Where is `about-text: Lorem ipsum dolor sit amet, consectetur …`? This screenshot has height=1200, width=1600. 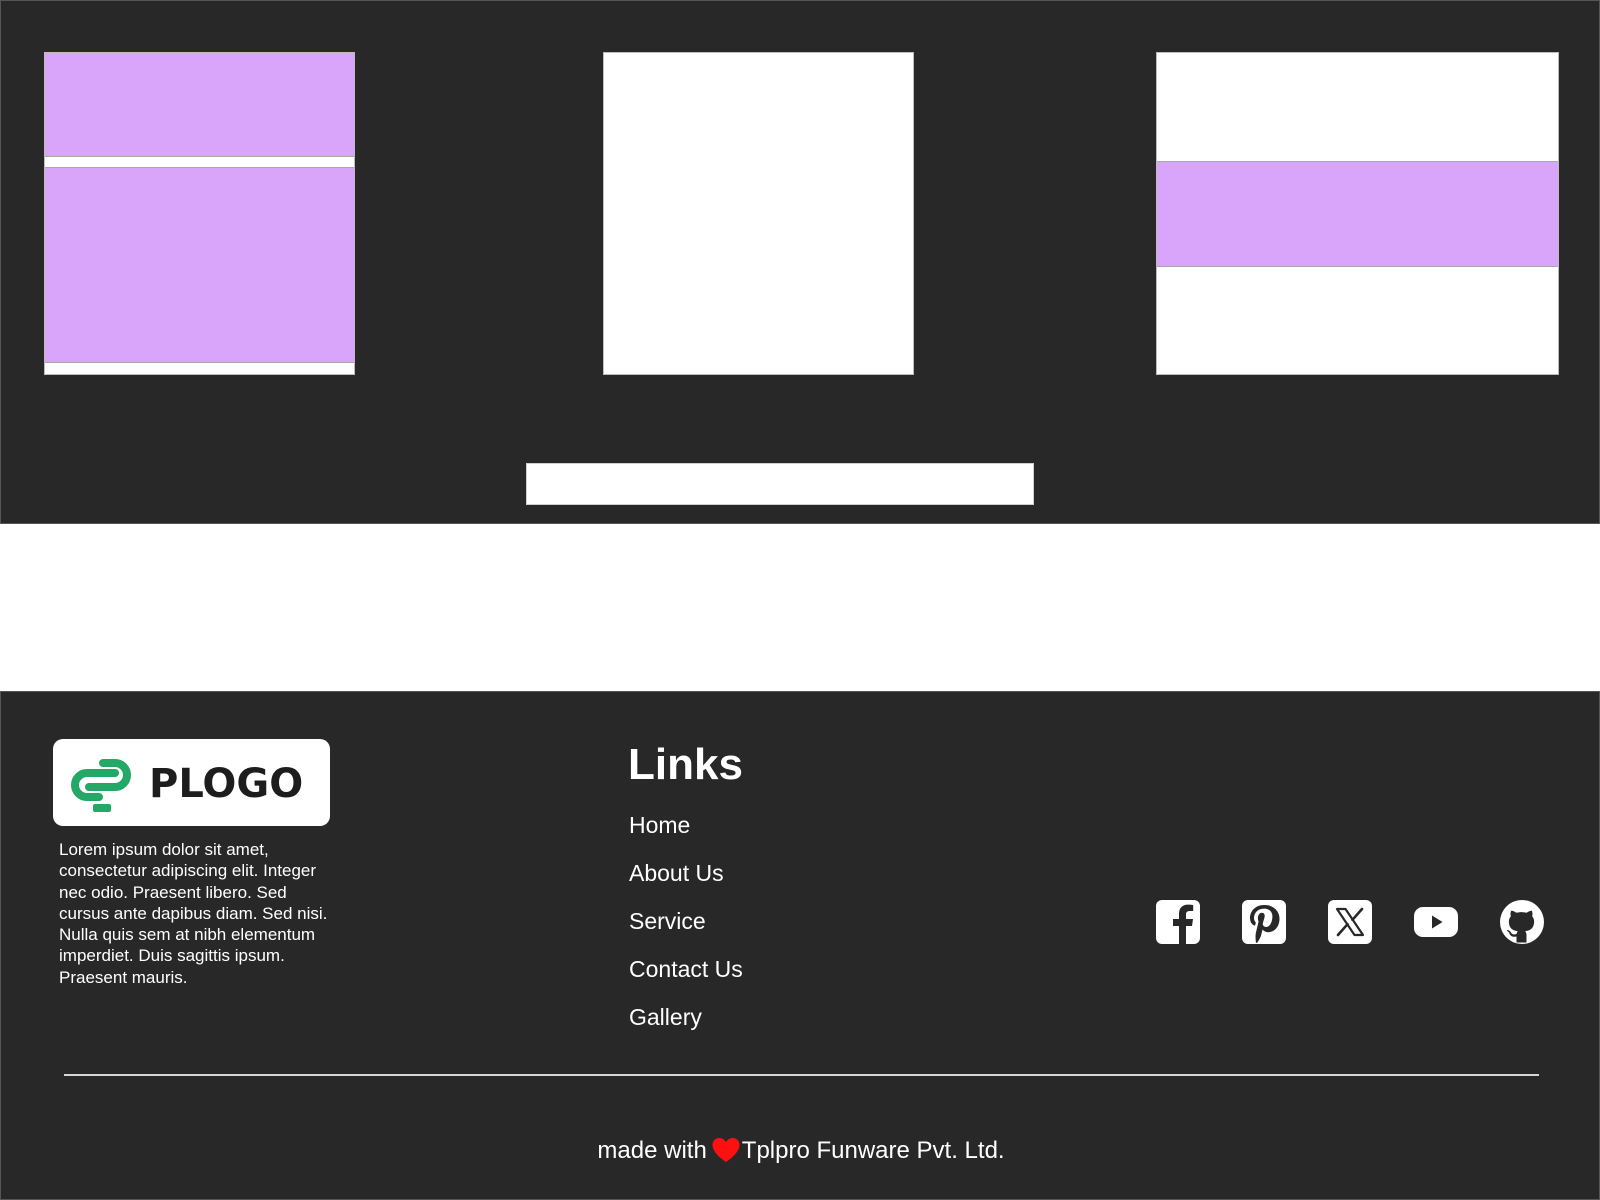
about-text: Lorem ipsum dolor sit amet, consectetur … is located at coordinates (193, 913).